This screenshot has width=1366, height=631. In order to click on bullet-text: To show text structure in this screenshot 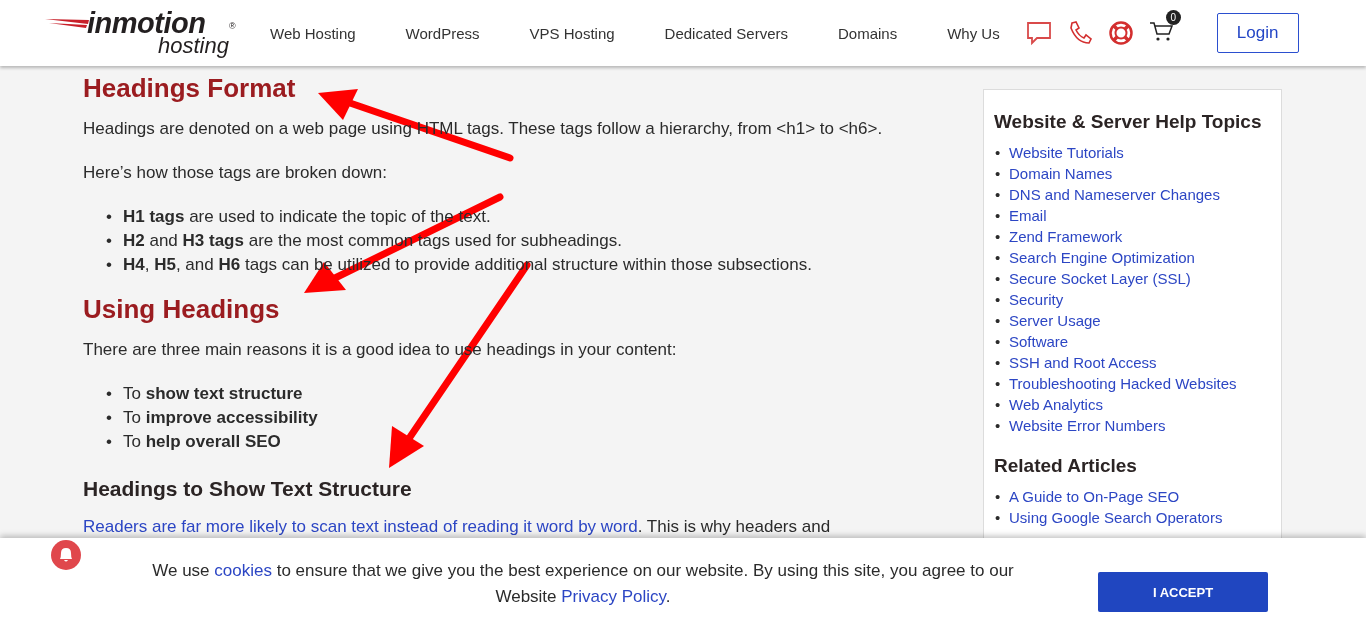, I will do `click(213, 394)`.